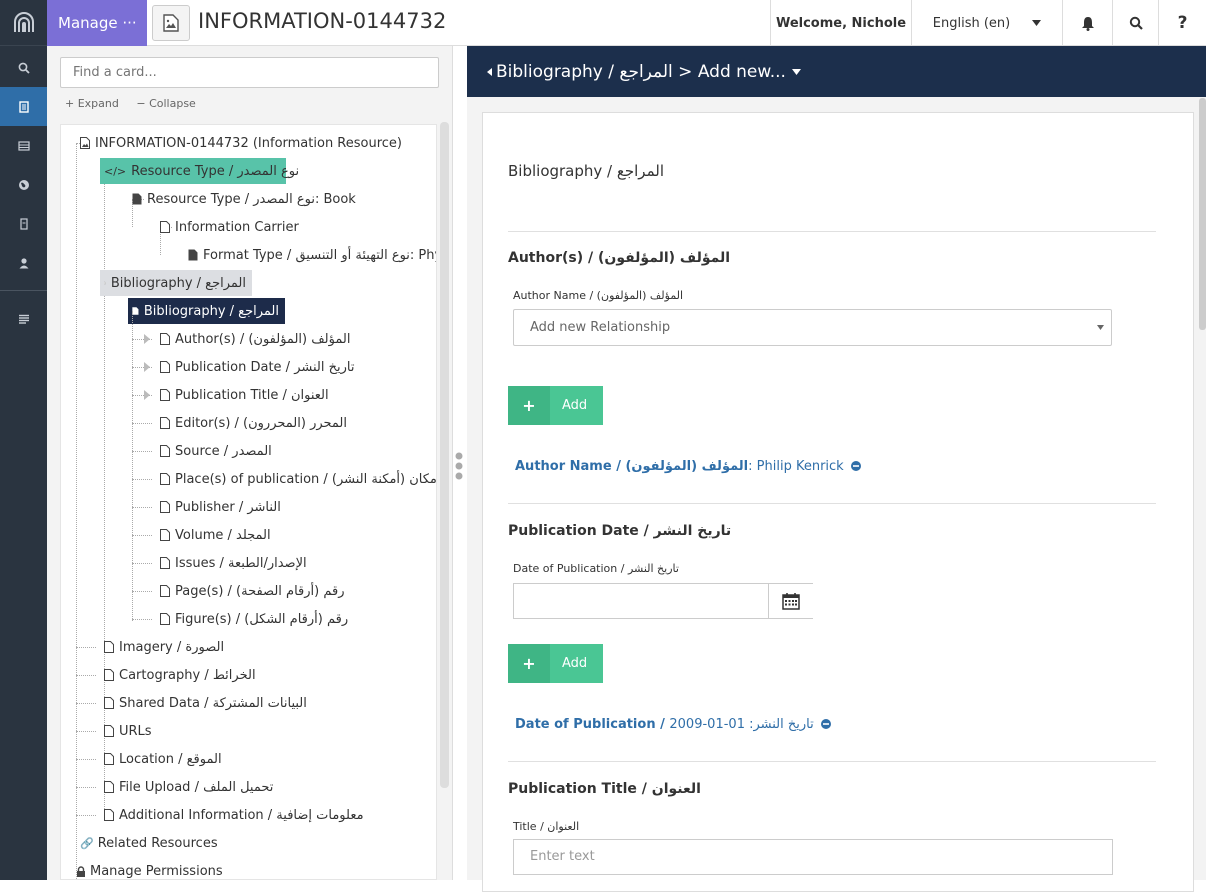 This screenshot has width=1206, height=892. Describe the element at coordinates (265, 367) in the screenshot. I see `tree-node-label: Publication Date / تاريخ النشر` at that location.